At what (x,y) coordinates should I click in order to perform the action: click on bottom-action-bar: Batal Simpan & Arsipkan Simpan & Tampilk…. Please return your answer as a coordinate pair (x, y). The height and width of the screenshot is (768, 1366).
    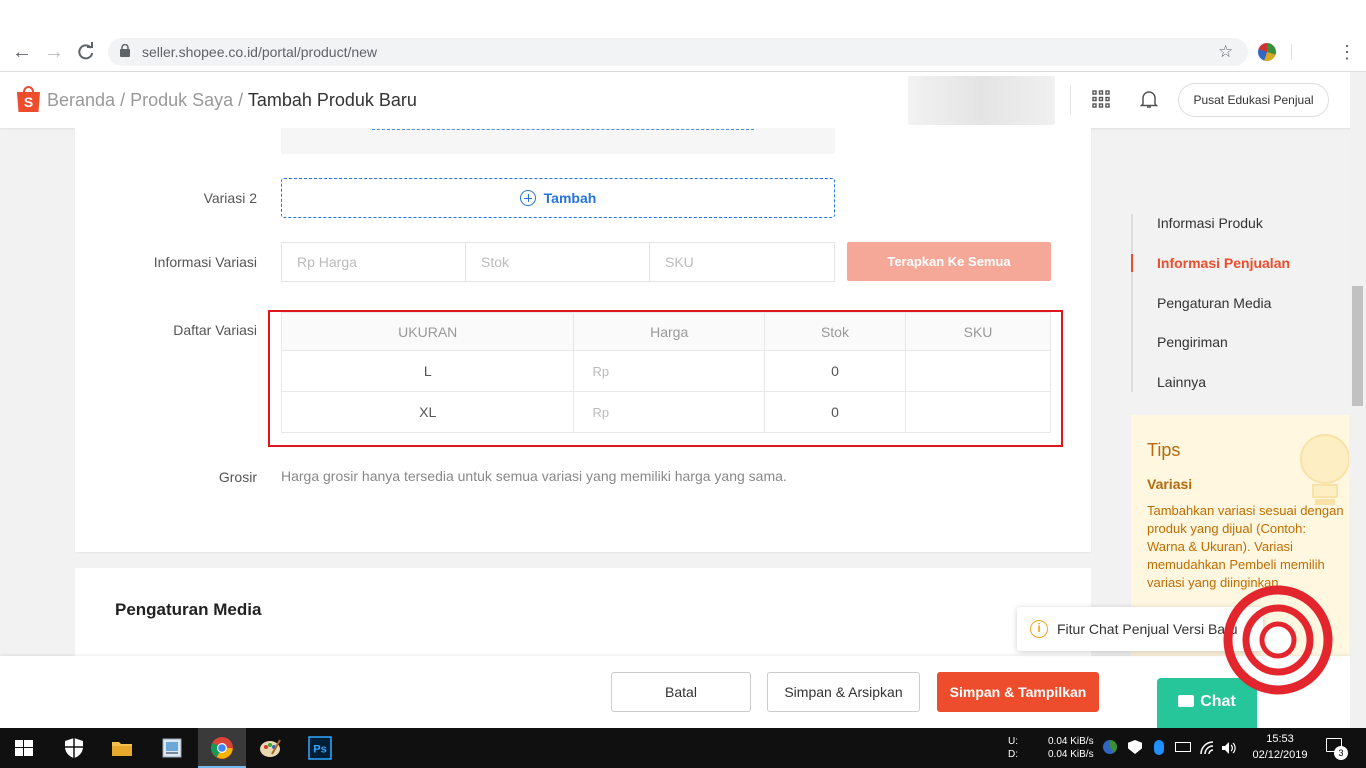
    Looking at the image, I should click on (675, 692).